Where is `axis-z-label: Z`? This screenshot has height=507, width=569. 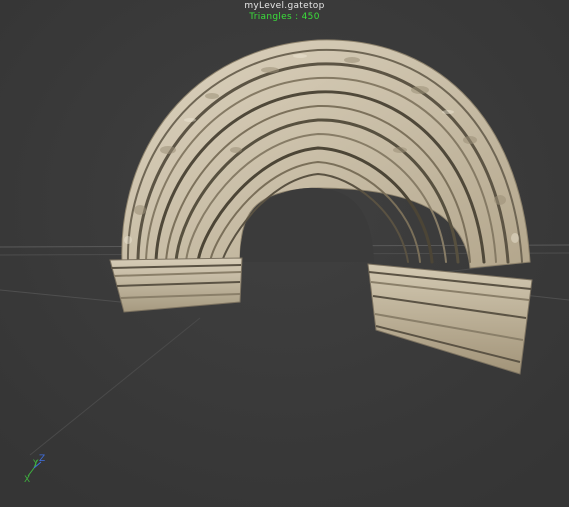
axis-z-label: Z is located at coordinates (42, 459).